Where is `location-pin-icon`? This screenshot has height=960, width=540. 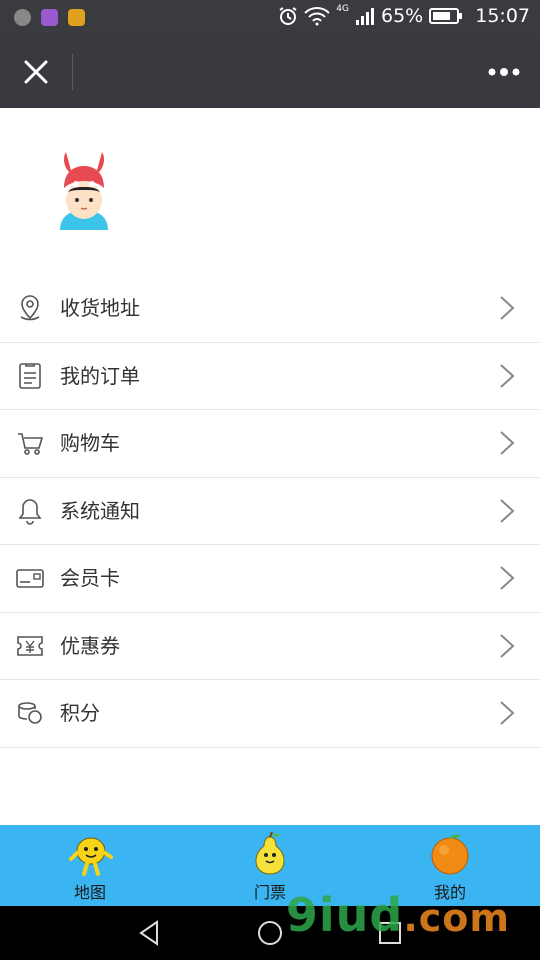
location-pin-icon is located at coordinates (30, 308).